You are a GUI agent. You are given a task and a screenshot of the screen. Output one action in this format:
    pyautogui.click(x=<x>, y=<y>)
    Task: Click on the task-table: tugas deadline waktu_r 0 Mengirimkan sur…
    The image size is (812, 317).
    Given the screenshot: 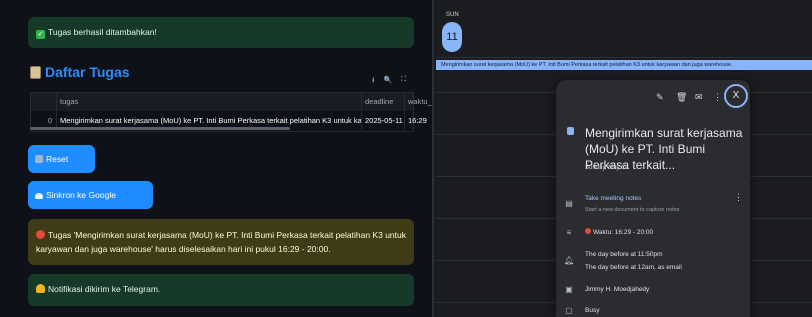 What is the action you would take?
    pyautogui.click(x=232, y=112)
    